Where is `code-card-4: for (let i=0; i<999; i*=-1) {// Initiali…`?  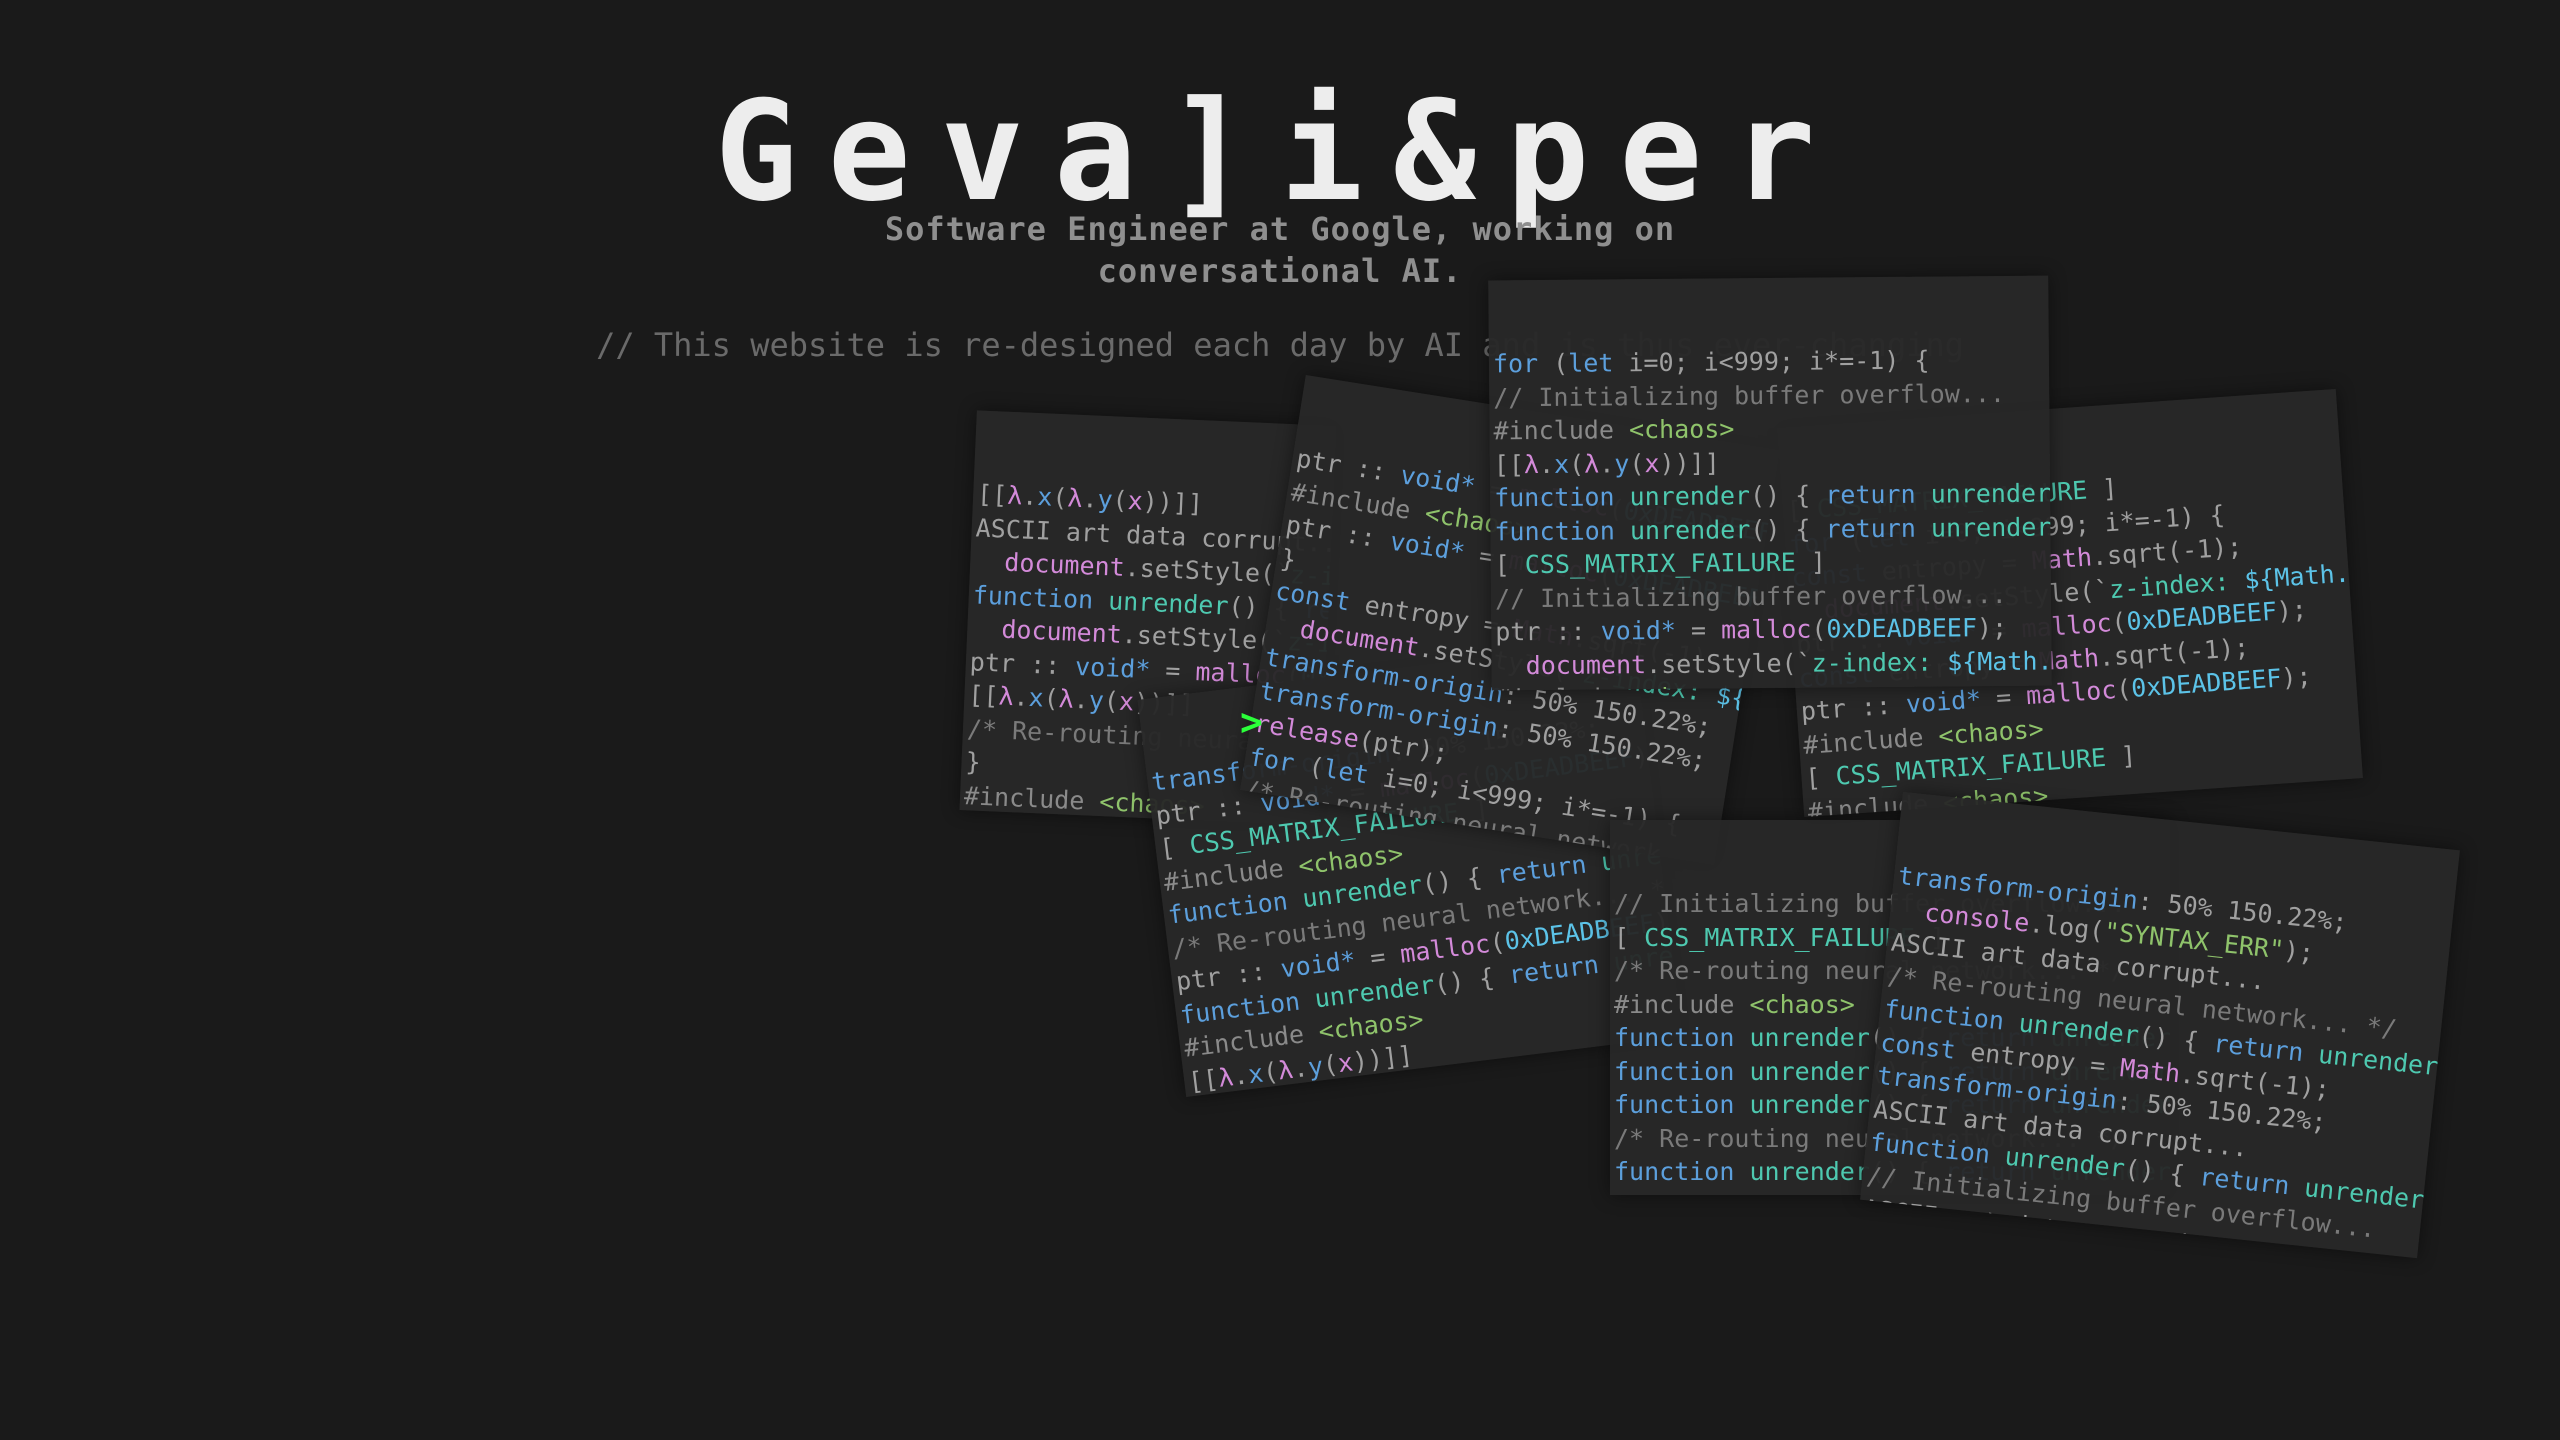 code-card-4: for (let i=0; i<999; i*=-1) {// Initiali… is located at coordinates (1770, 483).